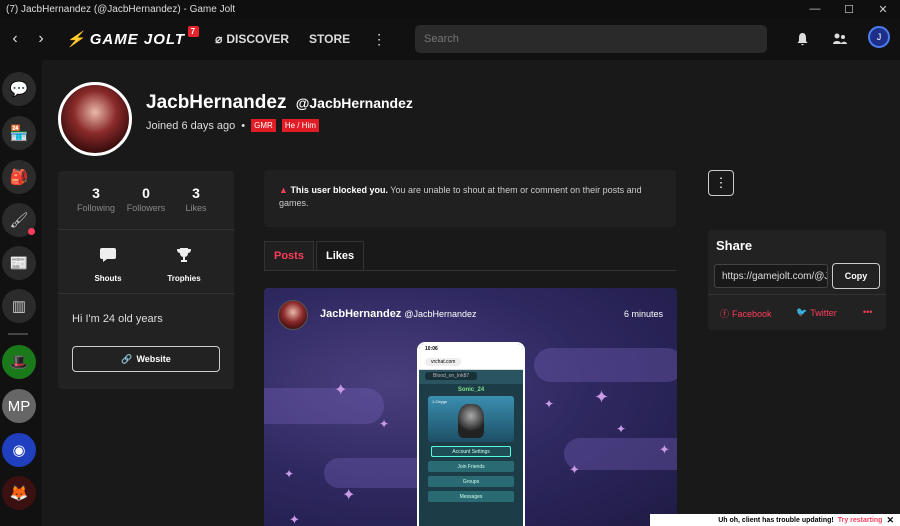 The image size is (900, 526). Describe the element at coordinates (19, 362) in the screenshot. I see `sidebar-community-green-icon: 🎩` at that location.